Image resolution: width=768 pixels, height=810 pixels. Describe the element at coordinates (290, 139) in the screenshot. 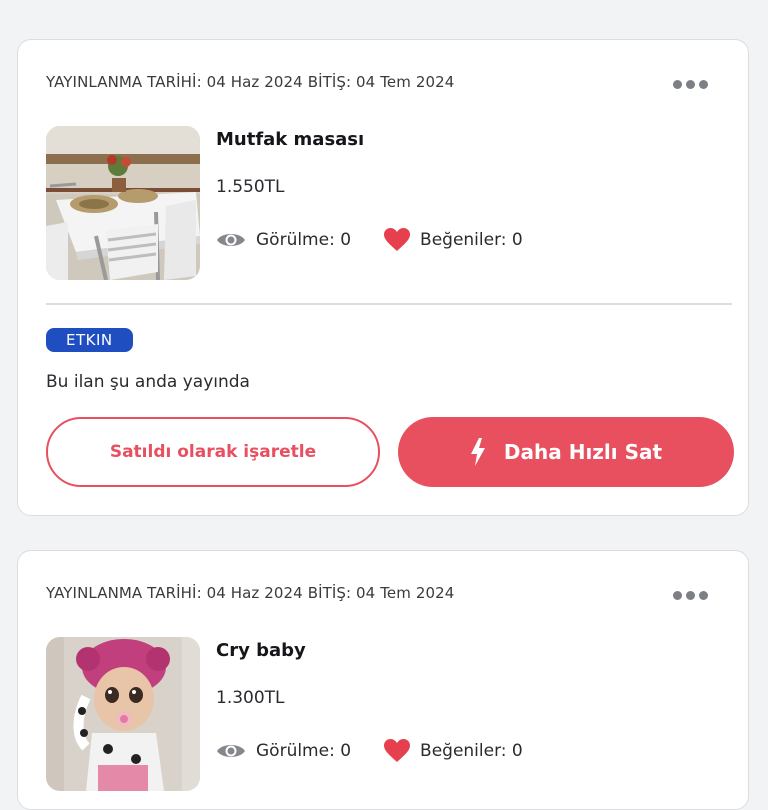

I see `listing-title: Mutfak masası` at that location.